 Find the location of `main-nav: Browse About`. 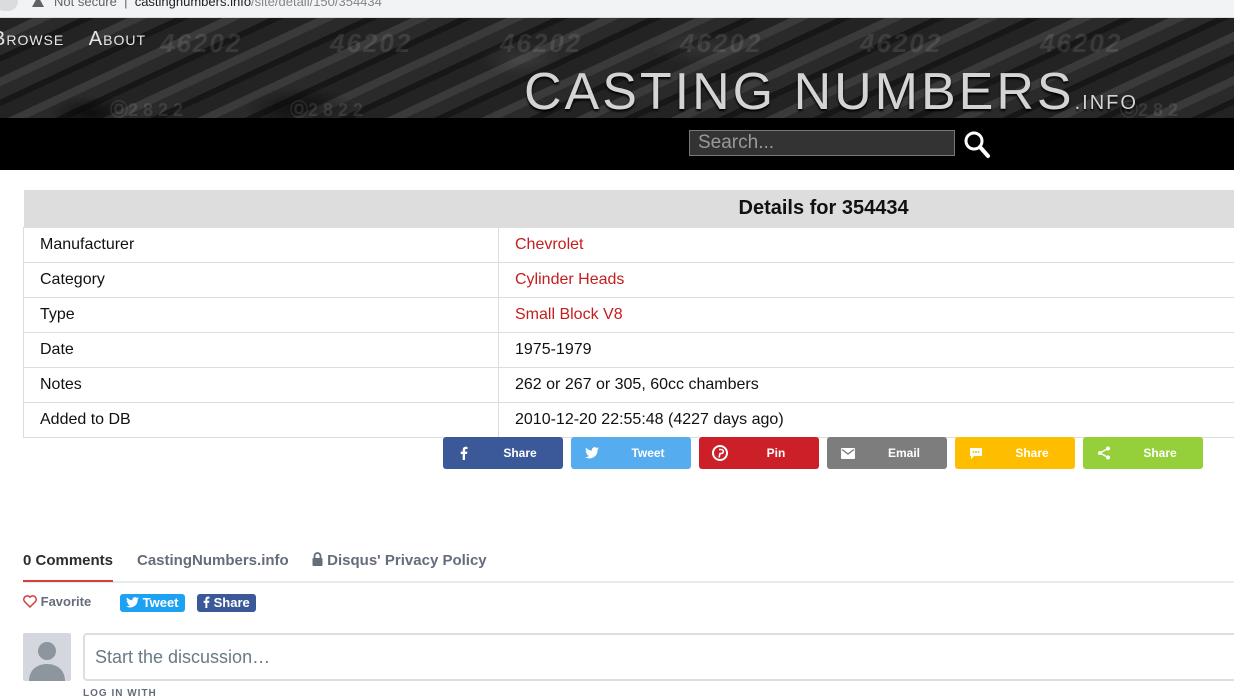

main-nav: Browse About is located at coordinates (82, 39).